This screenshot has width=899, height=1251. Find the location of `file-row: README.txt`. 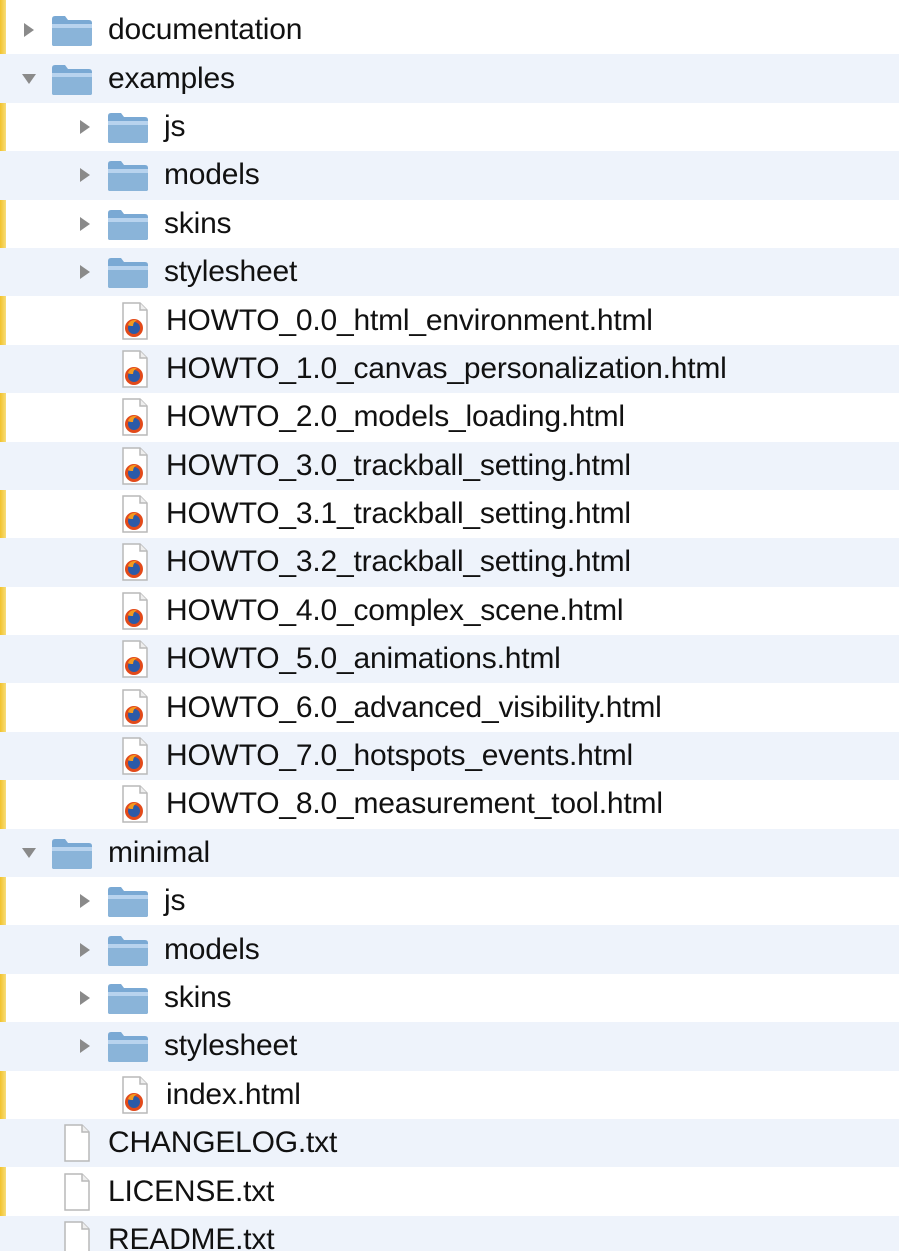

file-row: README.txt is located at coordinates (449, 1233).